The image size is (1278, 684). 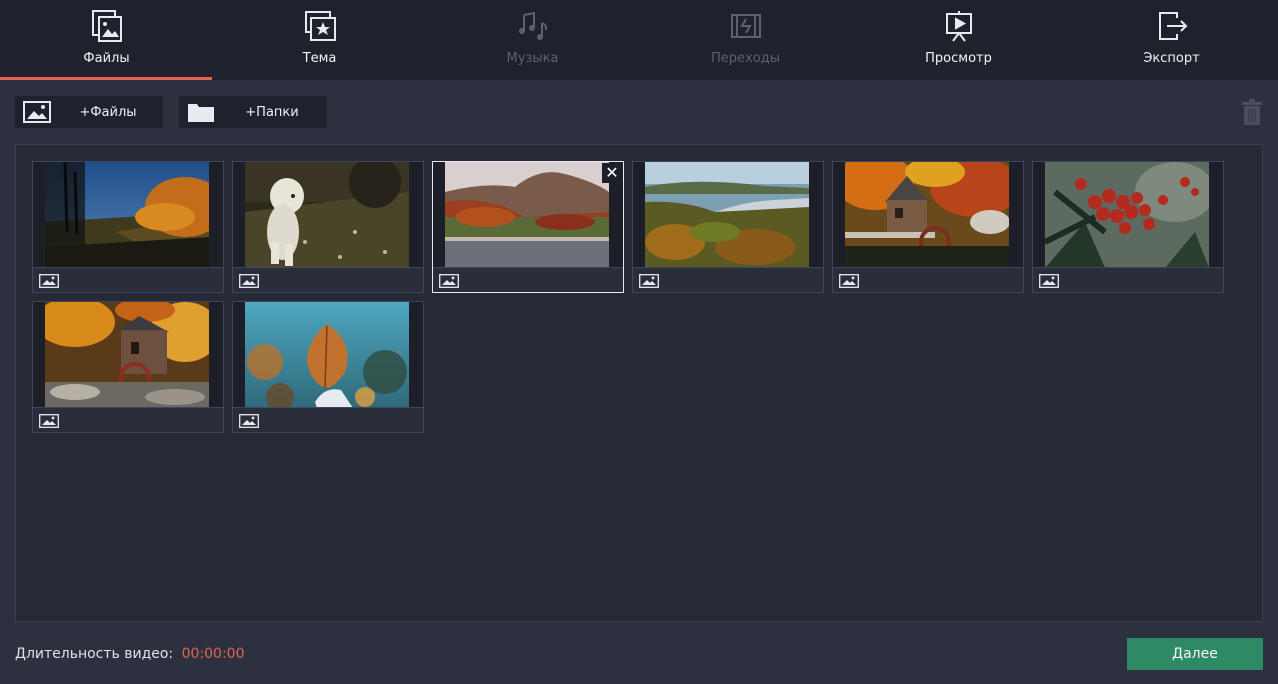 I want to click on transitions-icon, so click(x=746, y=26).